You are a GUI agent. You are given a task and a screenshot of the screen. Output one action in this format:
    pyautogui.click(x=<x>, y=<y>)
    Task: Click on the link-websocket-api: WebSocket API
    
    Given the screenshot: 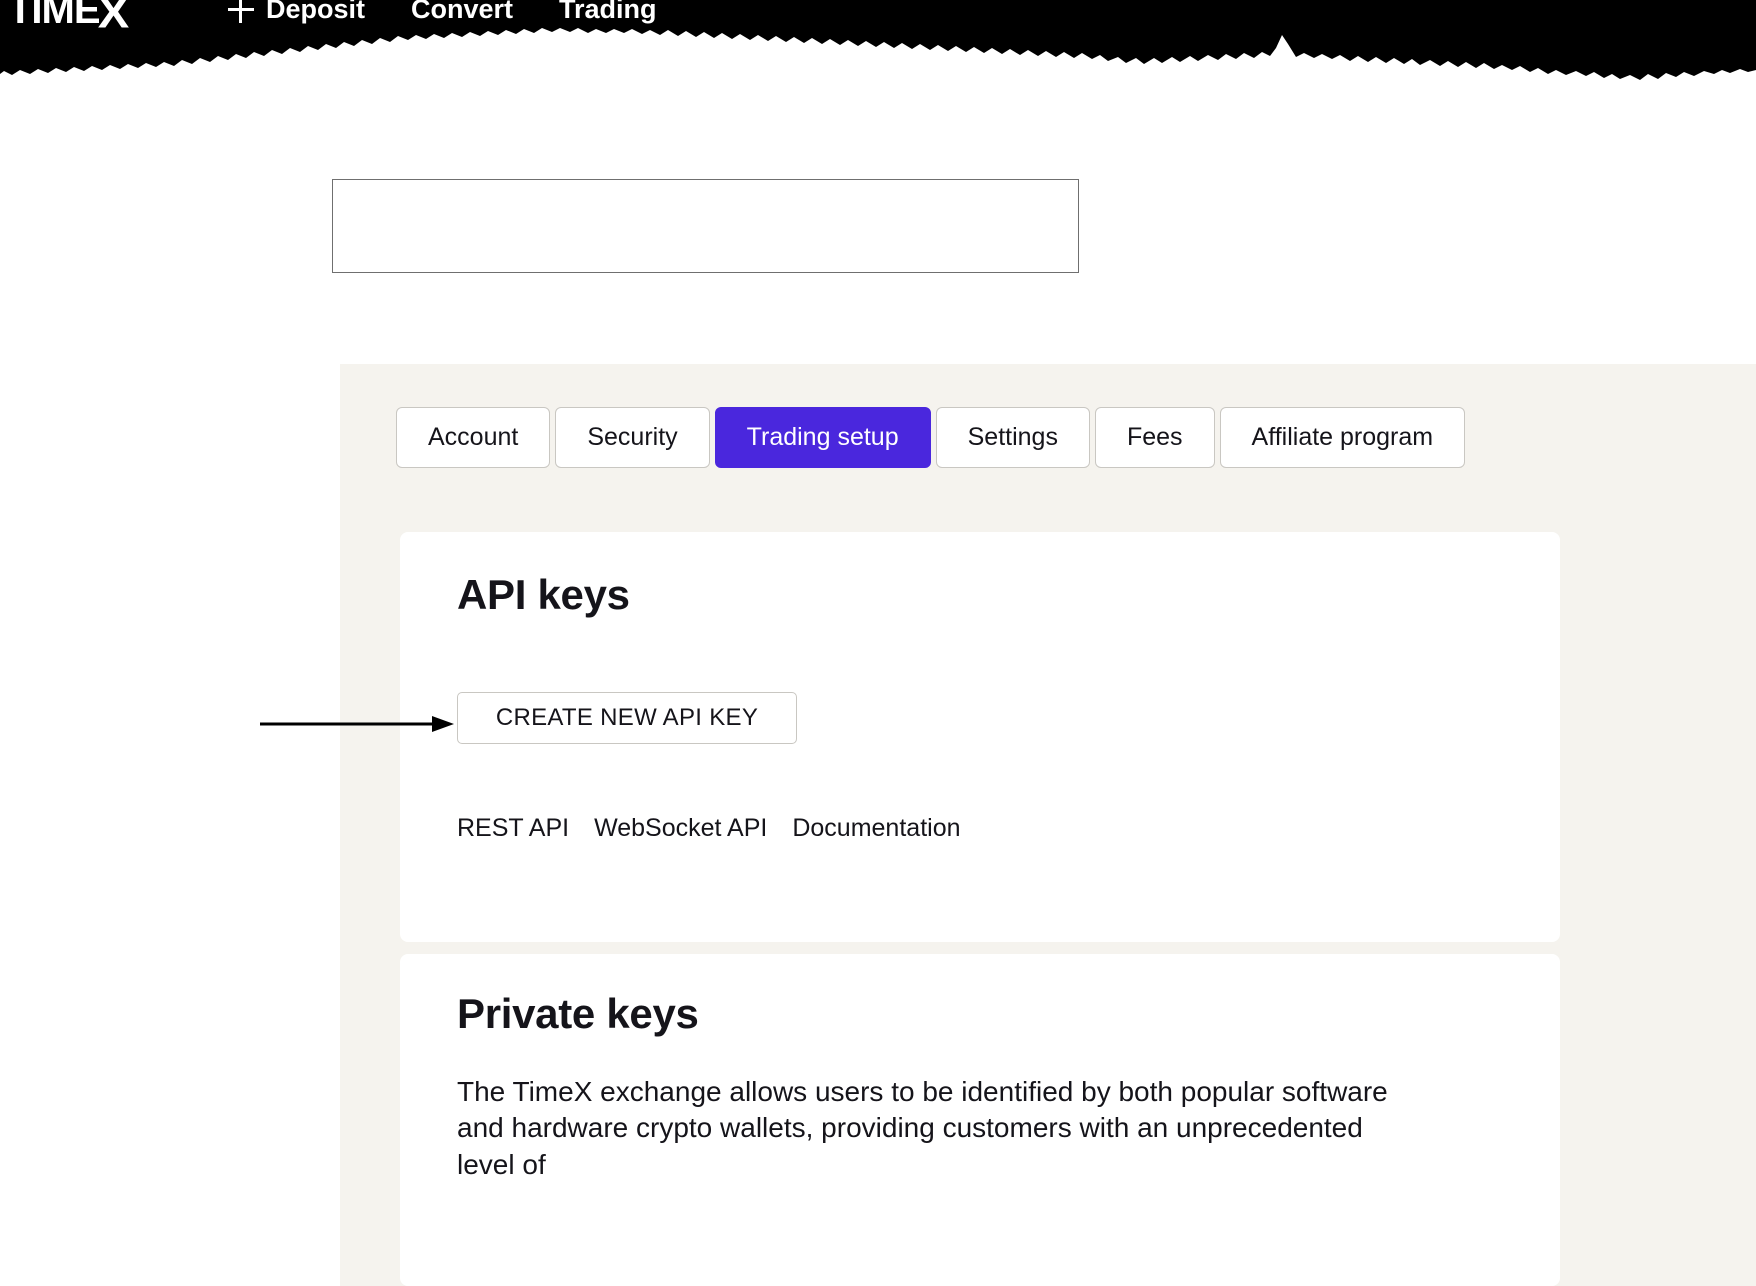 What is the action you would take?
    pyautogui.click(x=680, y=828)
    